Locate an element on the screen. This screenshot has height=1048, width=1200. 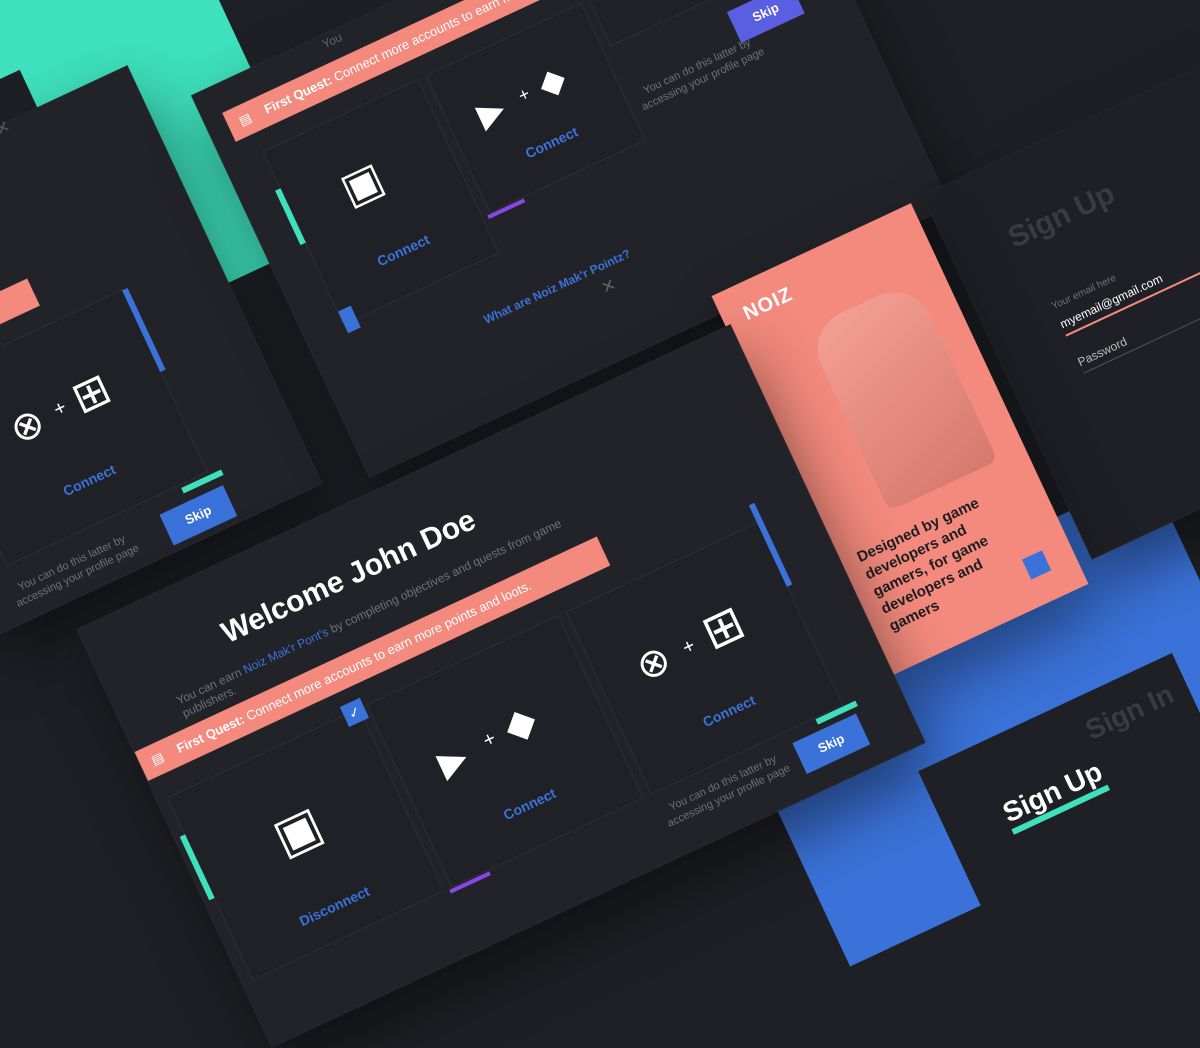
signin-tab: Sign In is located at coordinates (1130, 712).